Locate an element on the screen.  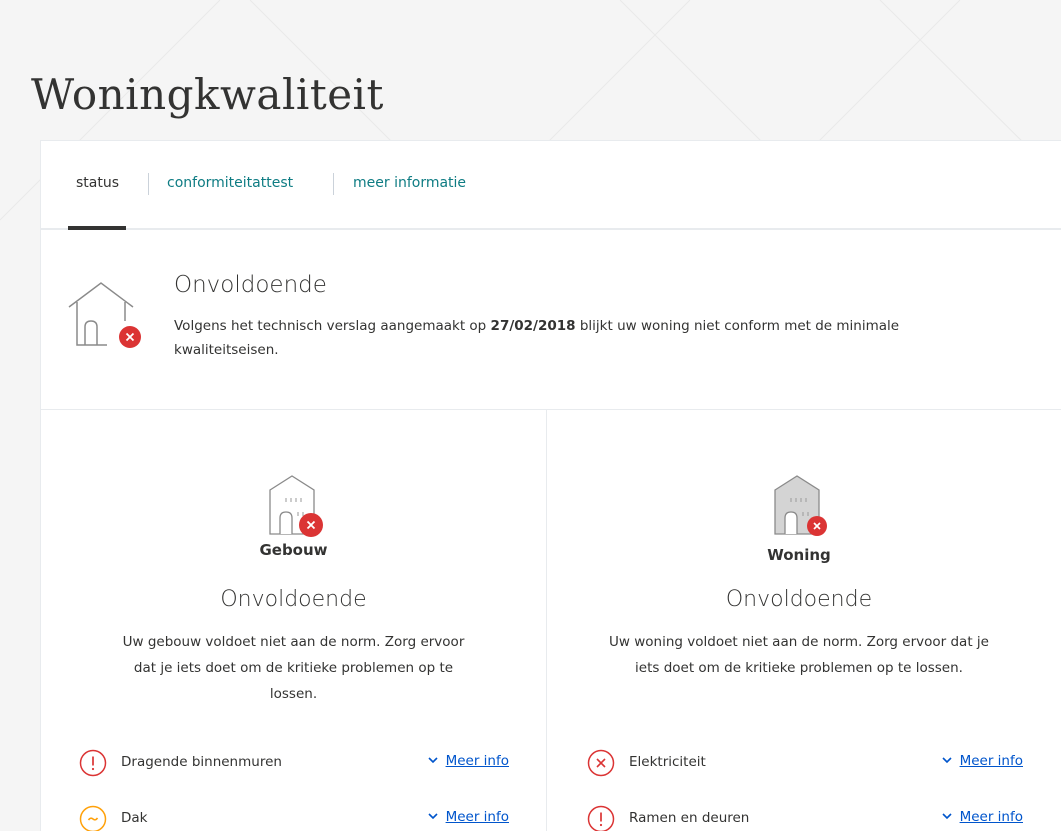
apartment-error-icon is located at coordinates (800, 505).